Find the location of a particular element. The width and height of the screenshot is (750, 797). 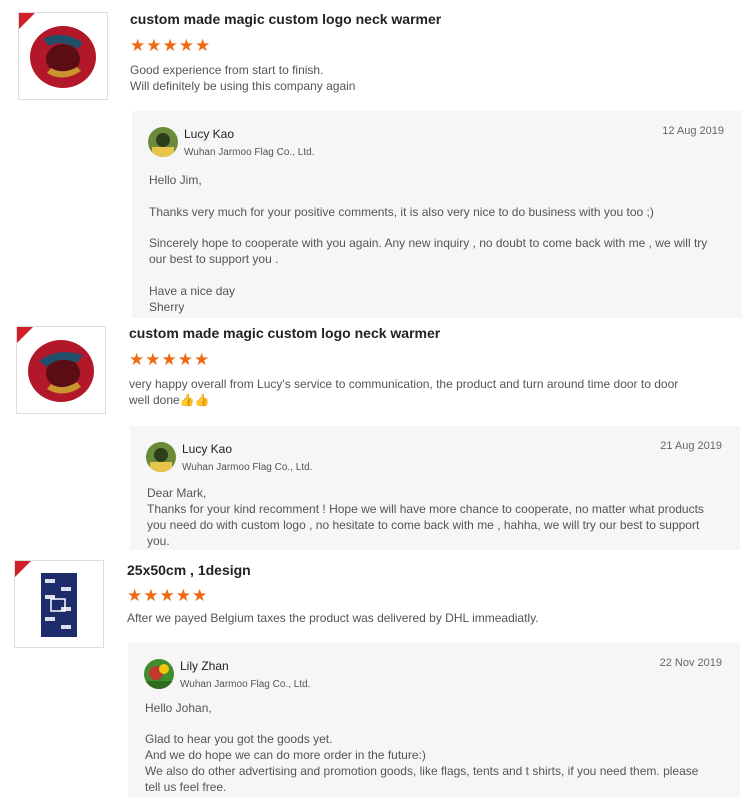

reply-line: Hello Johan, is located at coordinates (178, 708).